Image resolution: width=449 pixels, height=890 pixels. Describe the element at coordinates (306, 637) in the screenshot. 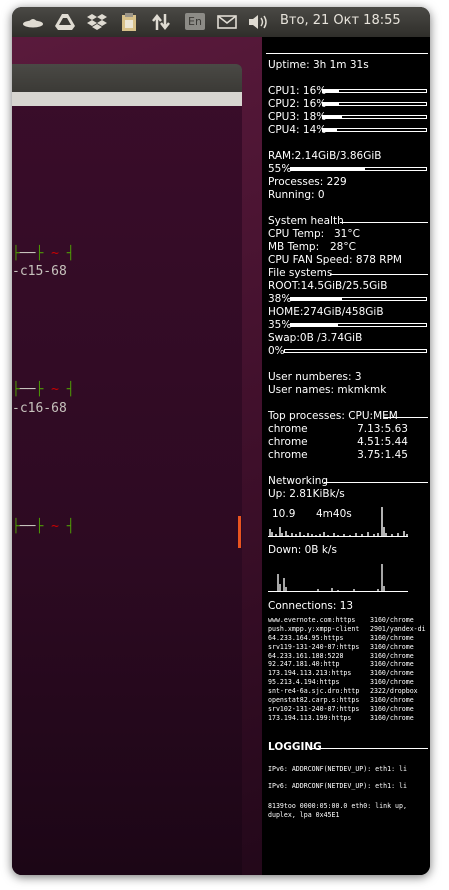

I see `connection-host: 64.233.164.95:https` at that location.